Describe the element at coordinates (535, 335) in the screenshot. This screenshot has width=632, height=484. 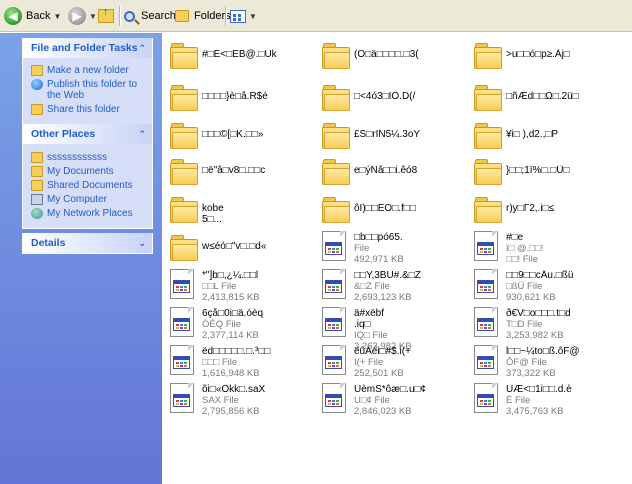
I see `item-size: 3,253,982 KB` at that location.